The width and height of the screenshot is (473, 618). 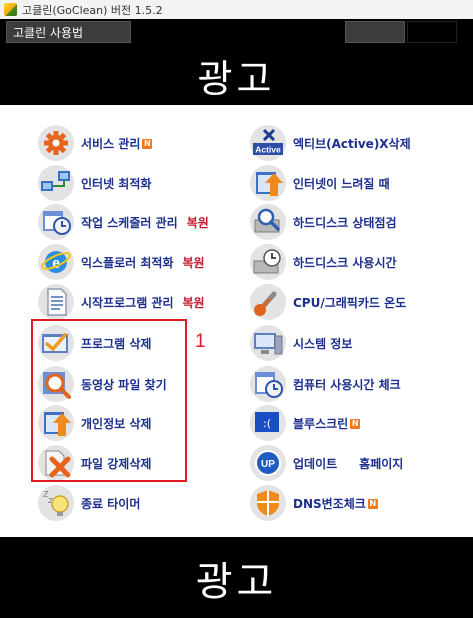 I want to click on svg-text: Active, so click(x=268, y=150).